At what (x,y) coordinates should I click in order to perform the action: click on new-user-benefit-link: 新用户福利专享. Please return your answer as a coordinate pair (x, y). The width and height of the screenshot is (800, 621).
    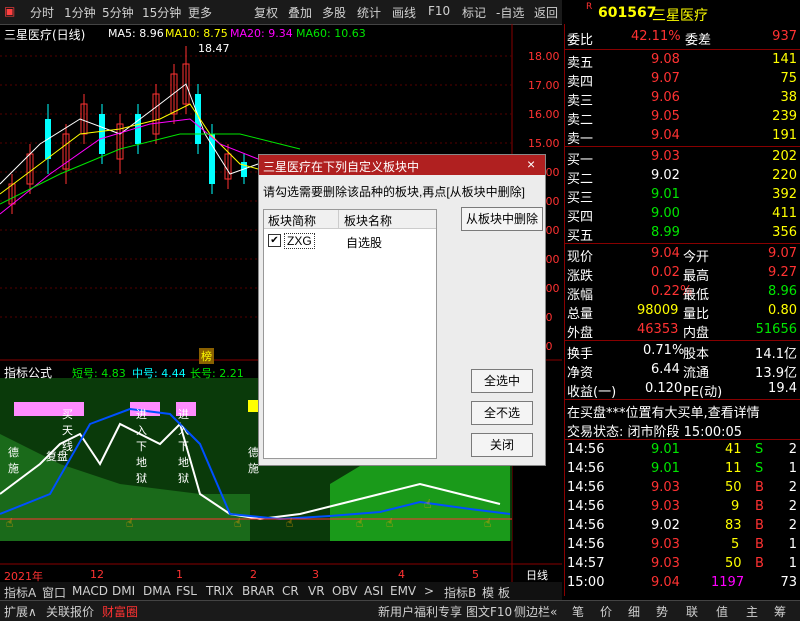
    Looking at the image, I should click on (420, 611).